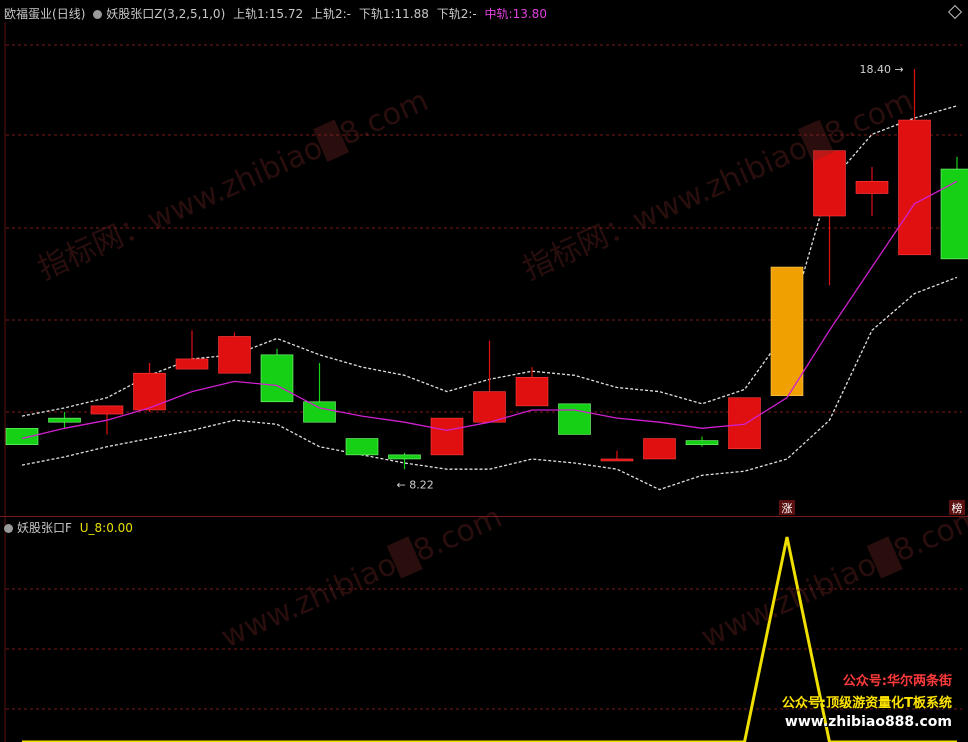 Image resolution: width=968 pixels, height=742 pixels. What do you see at coordinates (882, 69) in the screenshot?
I see `high-price-label: 18.40 →` at bounding box center [882, 69].